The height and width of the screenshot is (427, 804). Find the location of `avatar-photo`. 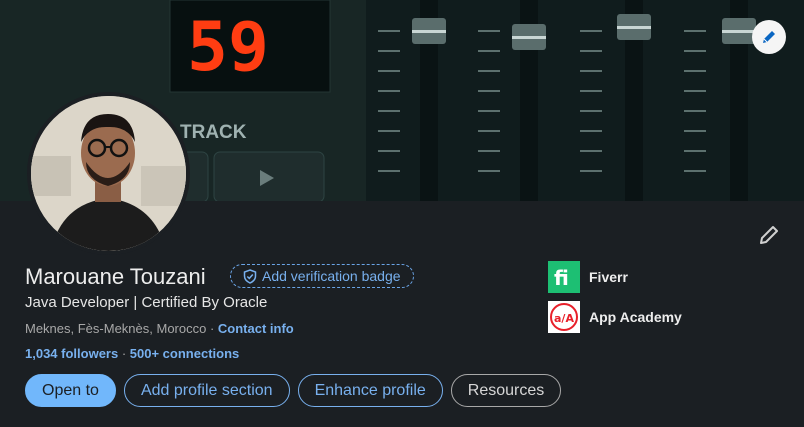

avatar-photo is located at coordinates (108, 173).